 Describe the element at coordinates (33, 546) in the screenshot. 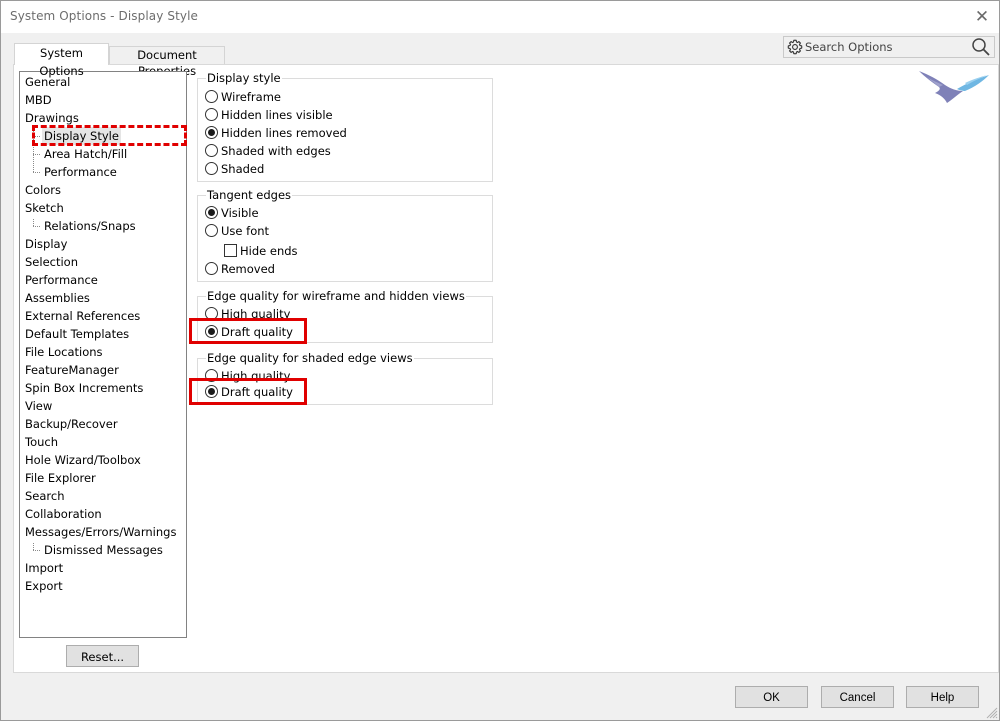

I see `tree-guide-messages` at that location.